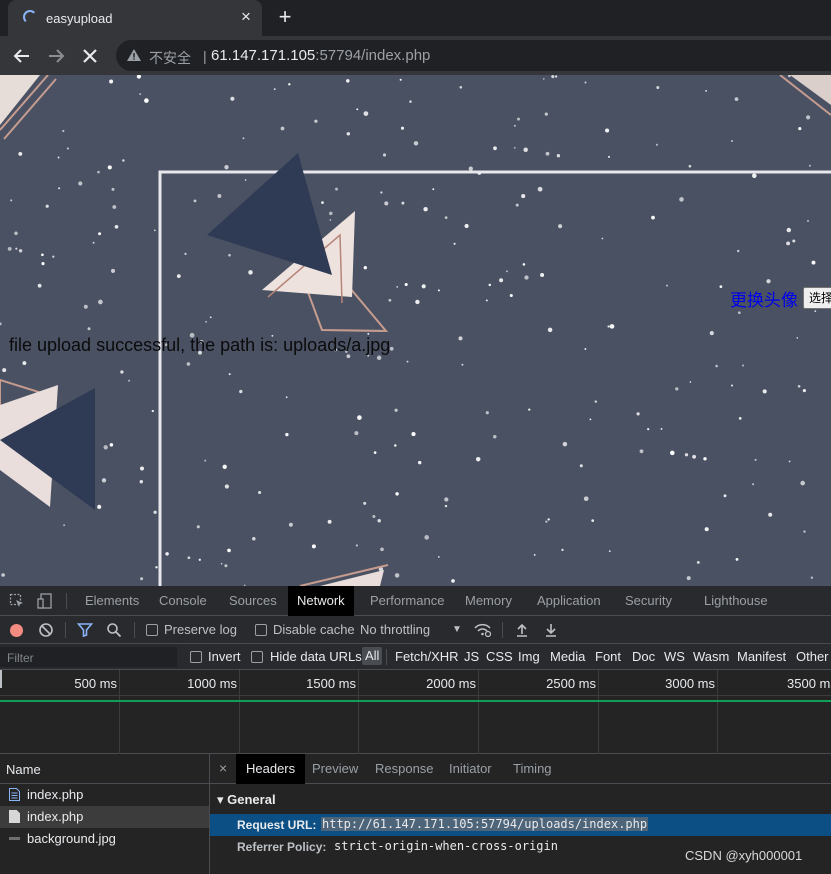  Describe the element at coordinates (427, 656) in the screenshot. I see `filter-type-fetch-xhr: Fetch/XHR` at that location.